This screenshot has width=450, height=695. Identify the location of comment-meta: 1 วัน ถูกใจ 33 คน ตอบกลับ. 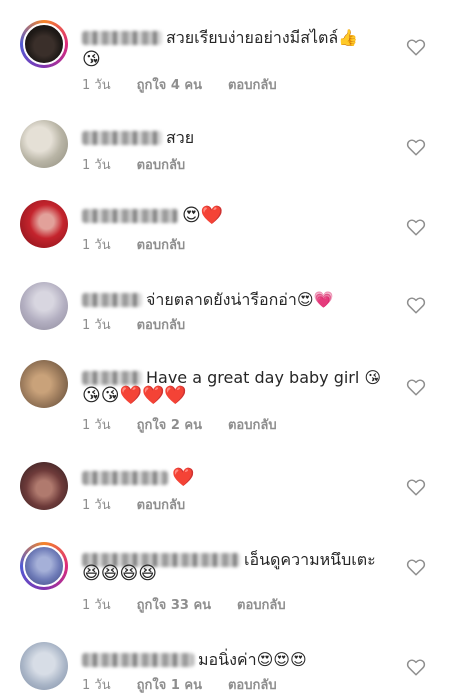
(184, 604).